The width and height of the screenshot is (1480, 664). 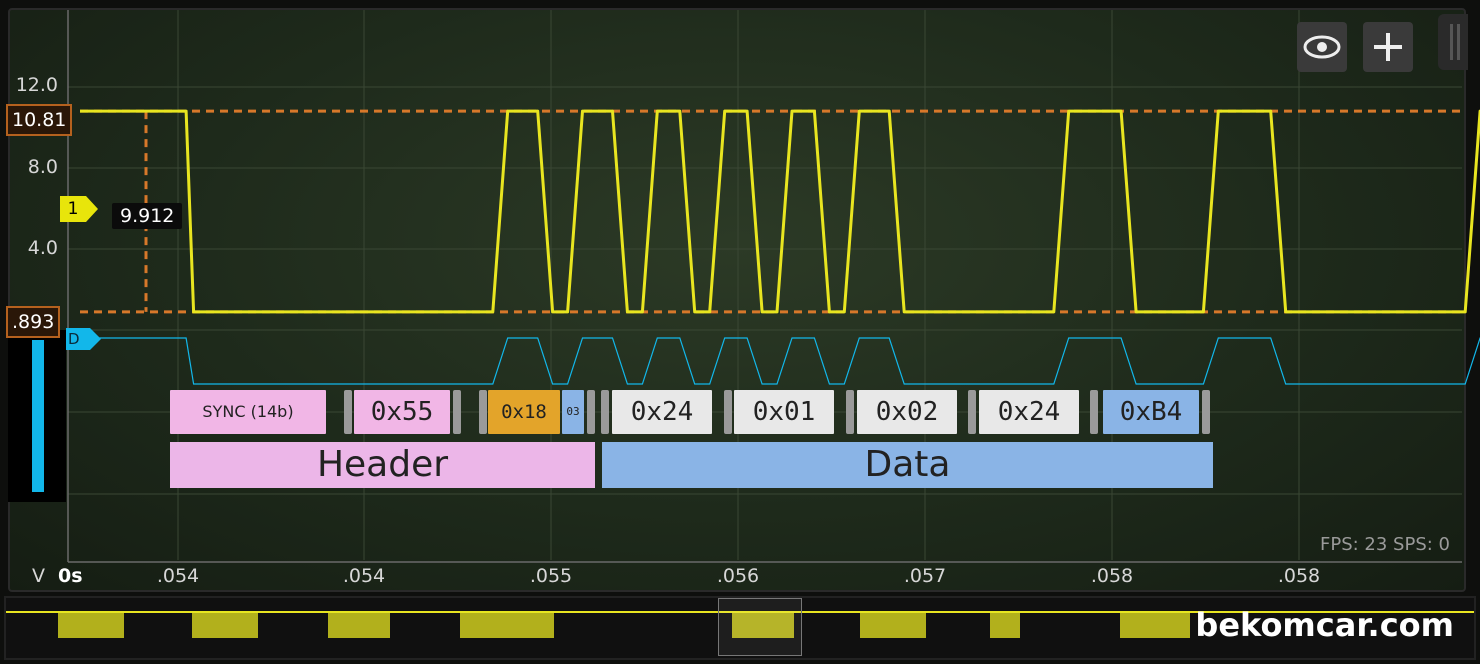 What do you see at coordinates (42, 248) in the screenshot?
I see `y-tick-4: 4.0` at bounding box center [42, 248].